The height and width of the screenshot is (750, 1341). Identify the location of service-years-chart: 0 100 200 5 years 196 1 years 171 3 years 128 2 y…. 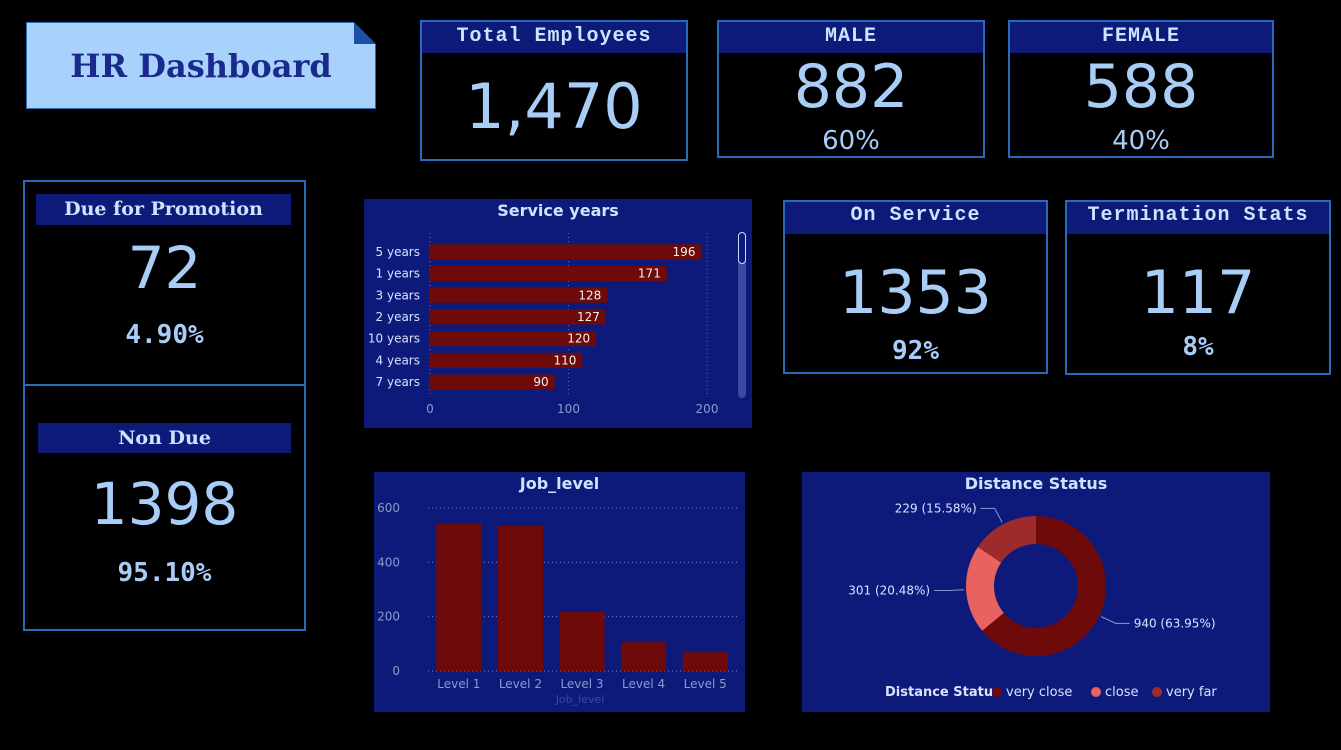
(543, 324).